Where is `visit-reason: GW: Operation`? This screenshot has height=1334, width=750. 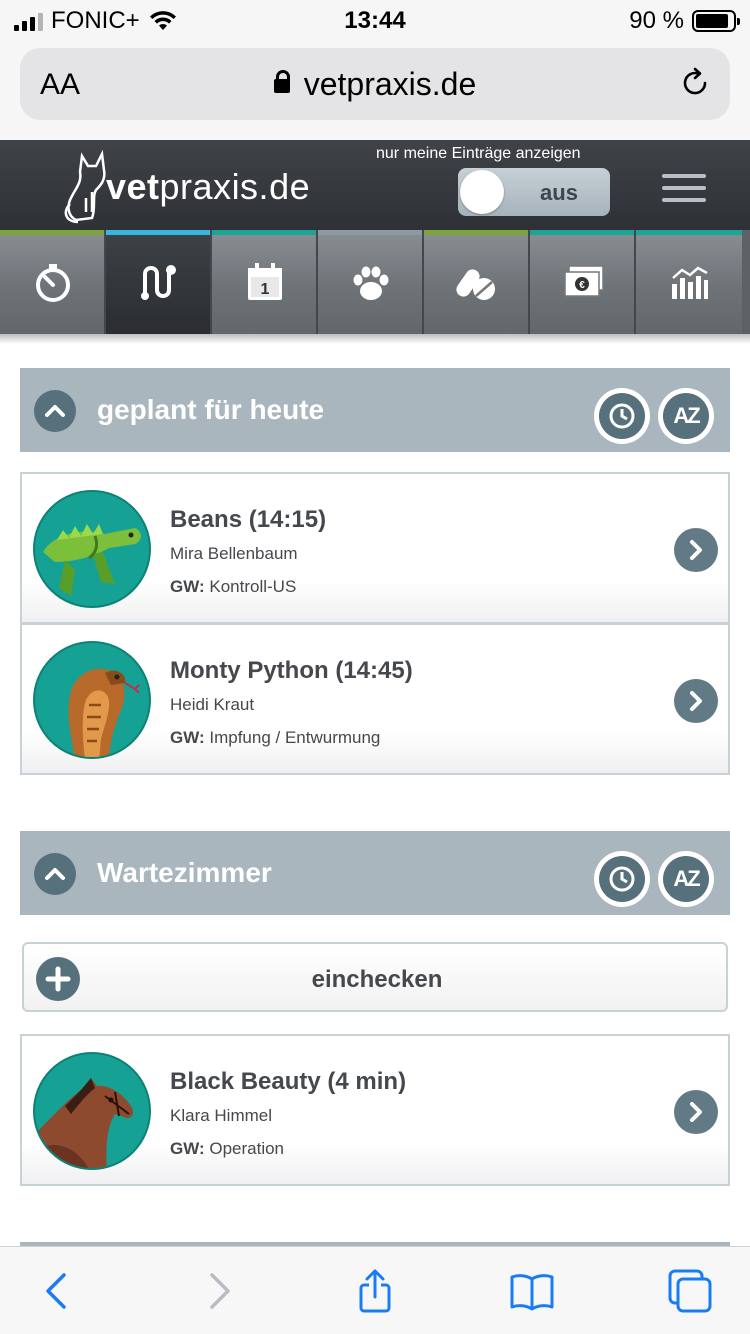 visit-reason: GW: Operation is located at coordinates (227, 1148).